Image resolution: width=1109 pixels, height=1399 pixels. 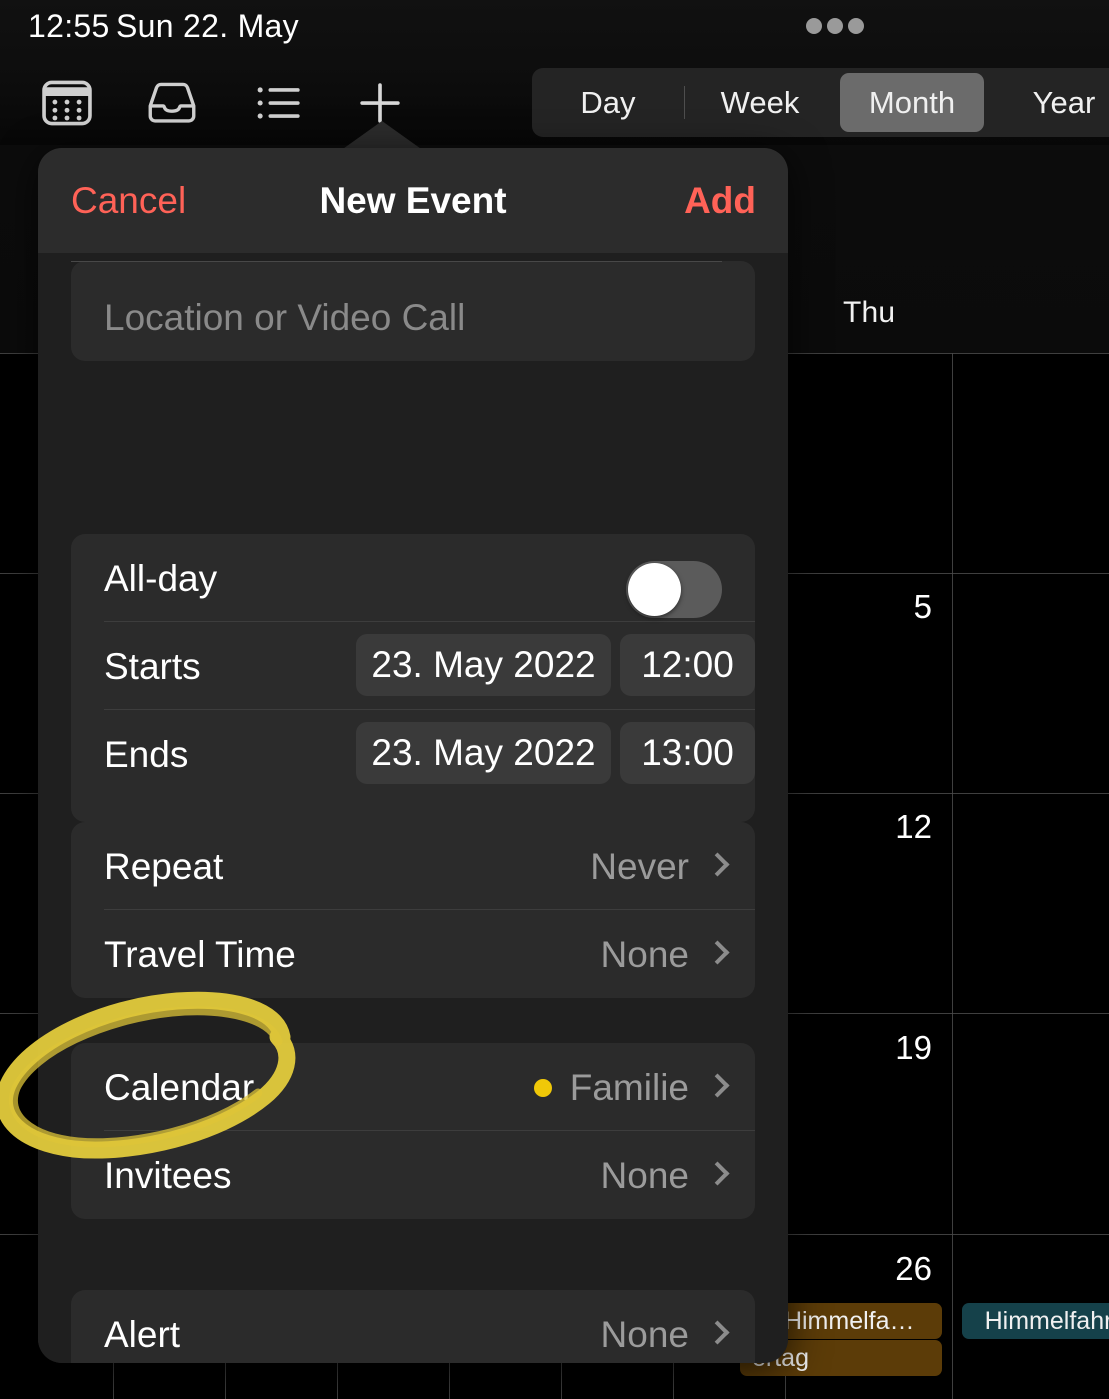 I want to click on travel-time-label: Travel Time, so click(x=200, y=954).